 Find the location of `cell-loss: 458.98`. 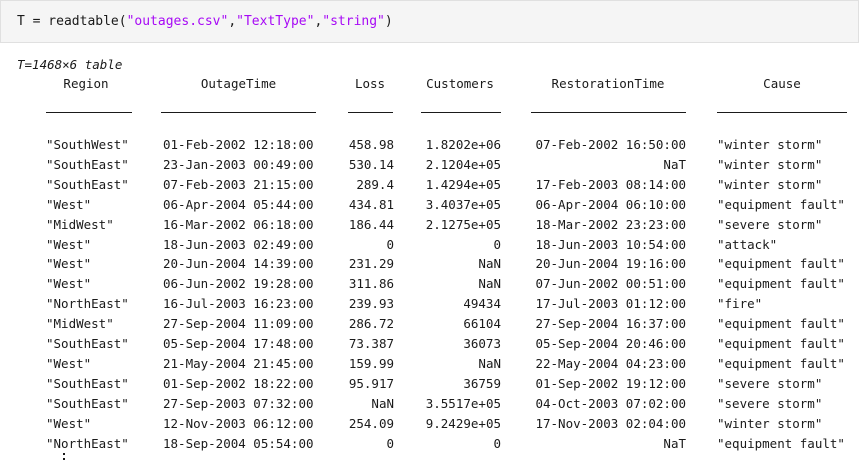

cell-loss: 458.98 is located at coordinates (371, 144).